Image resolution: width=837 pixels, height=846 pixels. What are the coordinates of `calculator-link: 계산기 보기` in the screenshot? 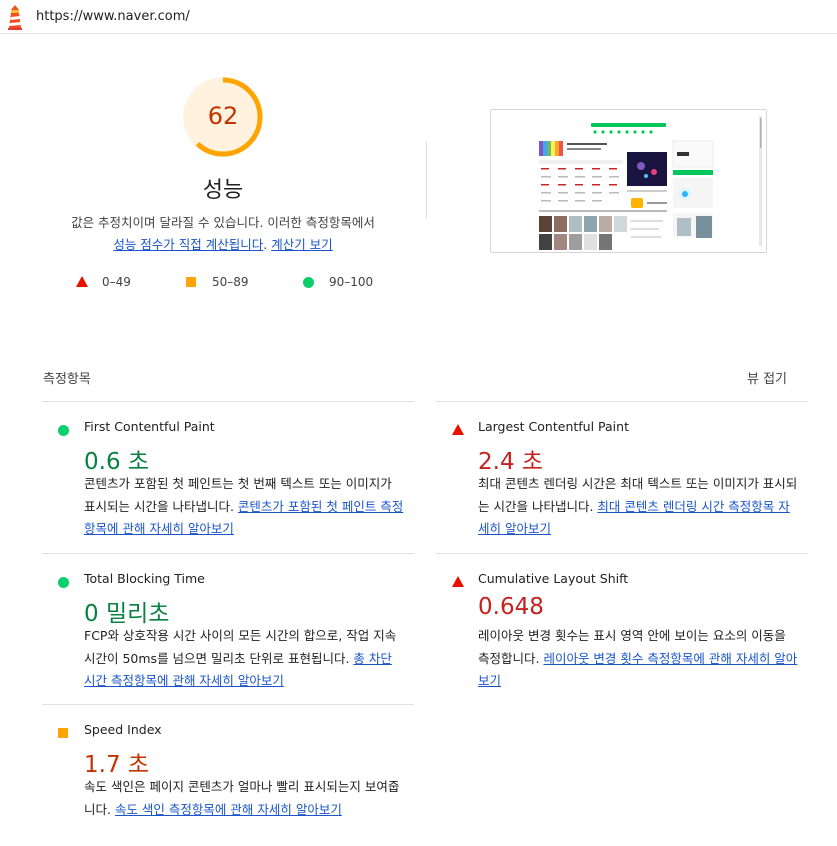 It's located at (301, 244).